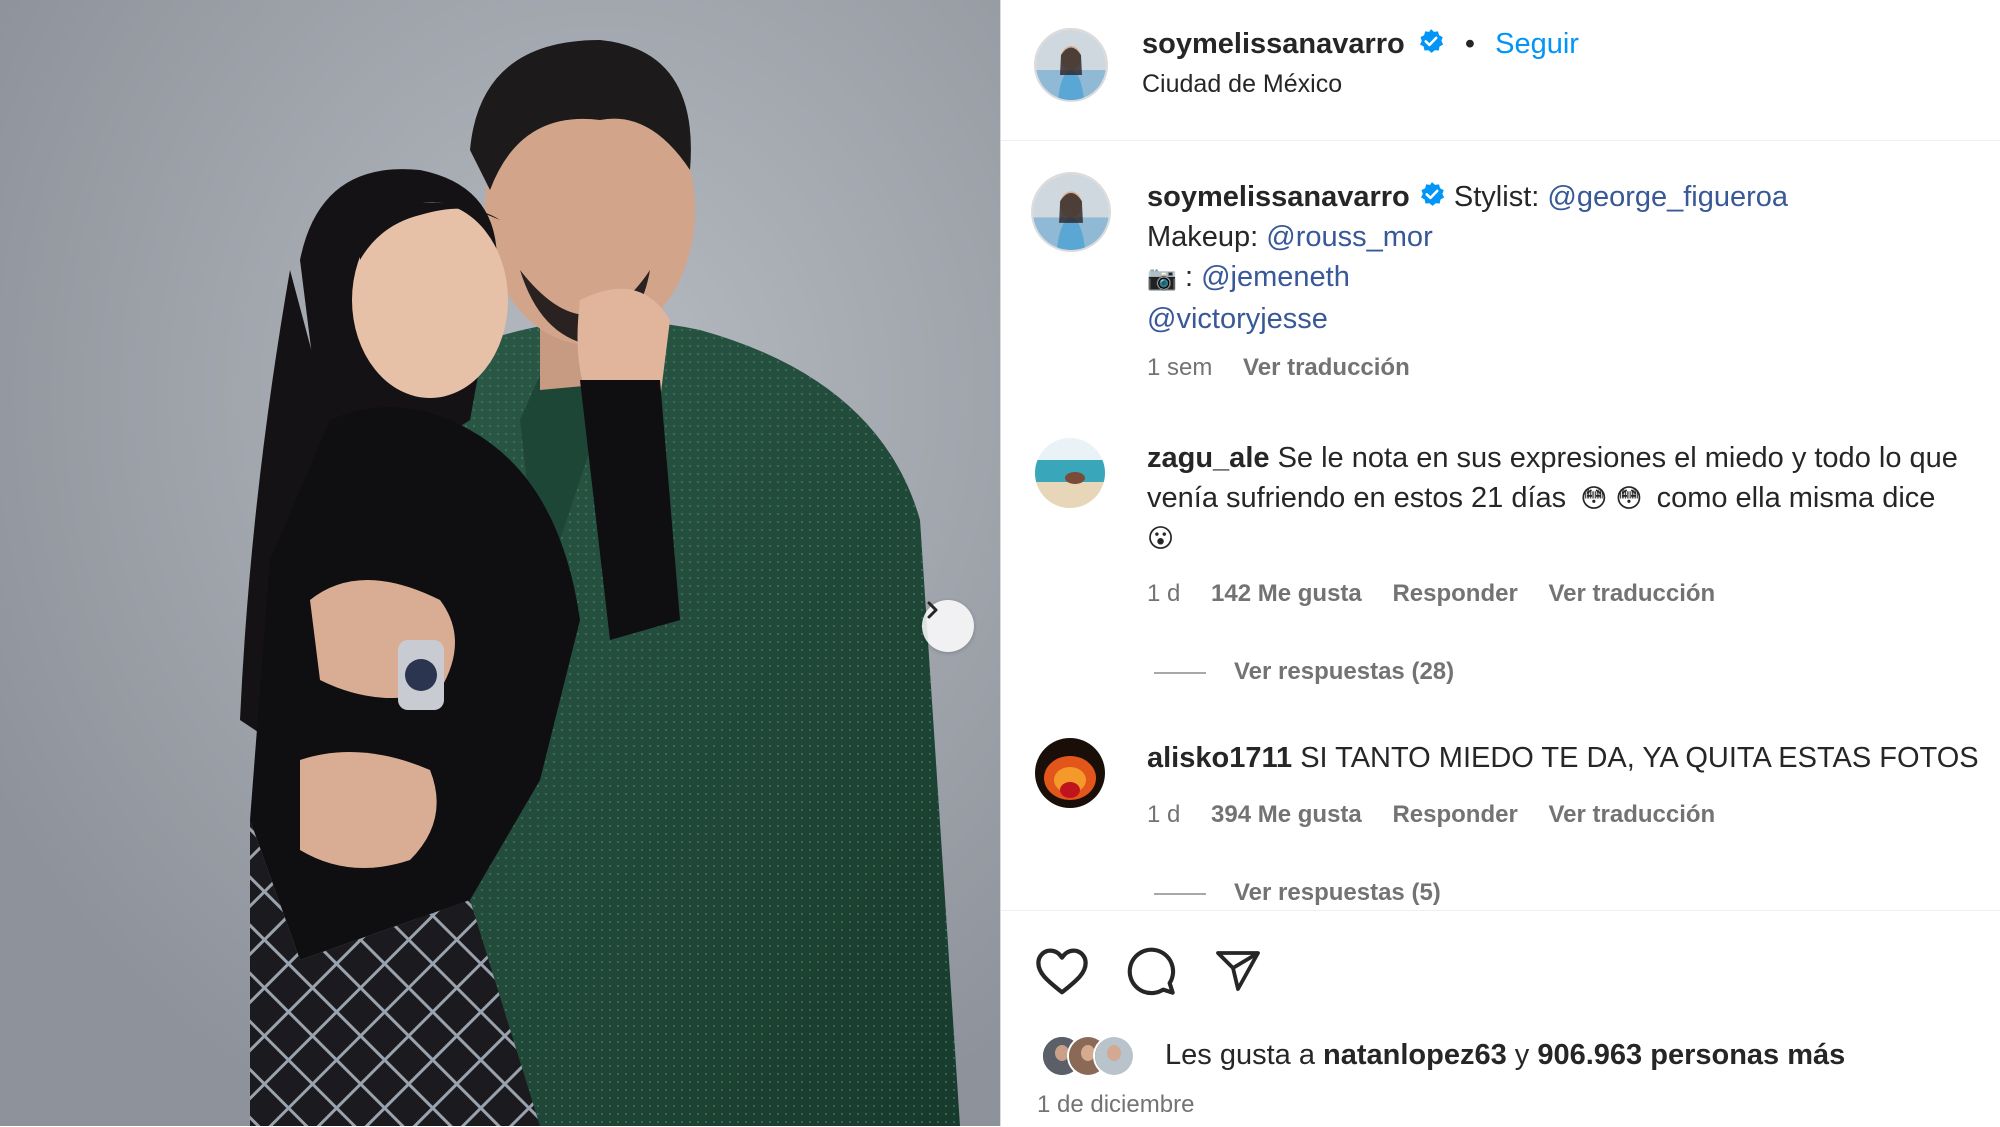 The height and width of the screenshot is (1127, 2000). I want to click on header-user-row: soymelissanavarro • Seguir, so click(1360, 44).